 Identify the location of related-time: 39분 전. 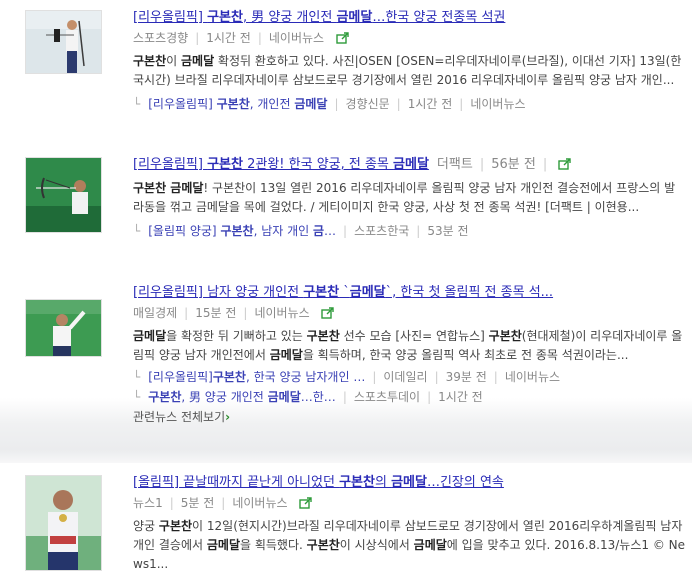
(466, 377).